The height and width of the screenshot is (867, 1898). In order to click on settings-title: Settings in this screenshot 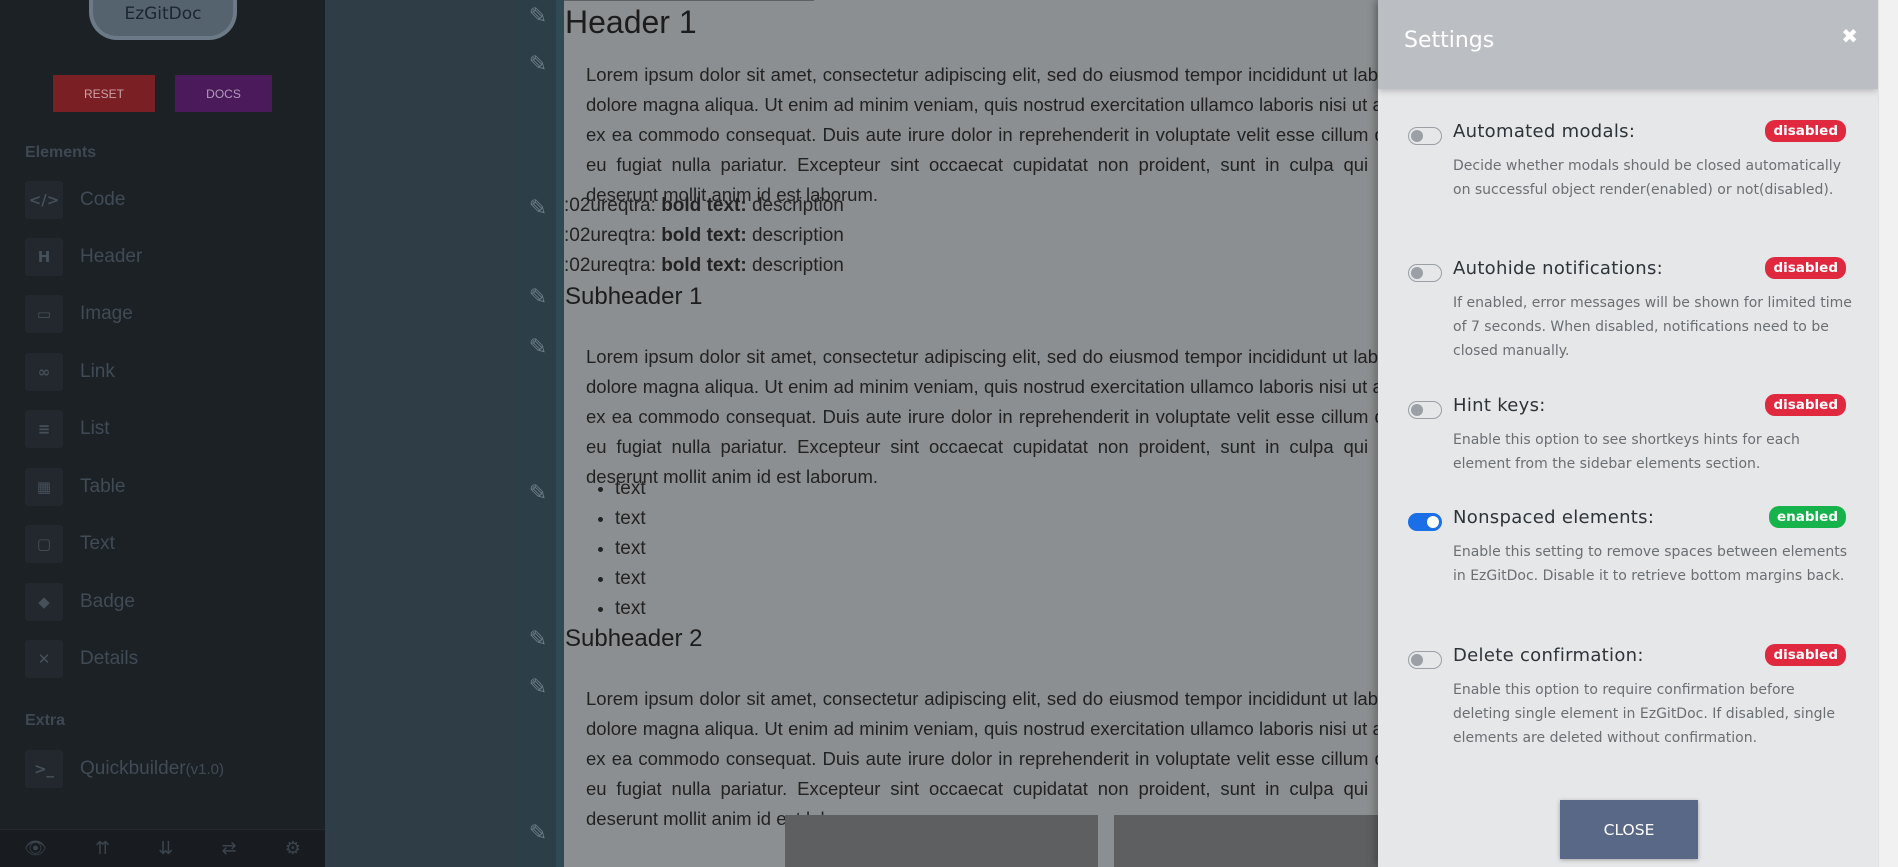, I will do `click(1449, 40)`.